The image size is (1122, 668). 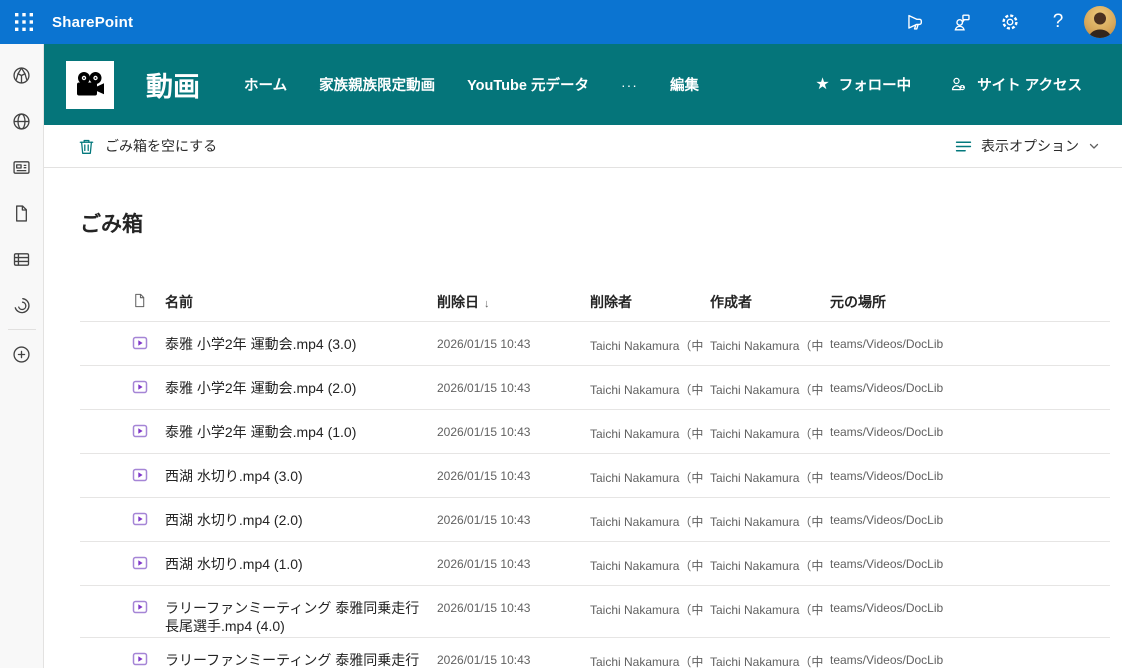 I want to click on megaphone-icon, so click(x=915, y=22).